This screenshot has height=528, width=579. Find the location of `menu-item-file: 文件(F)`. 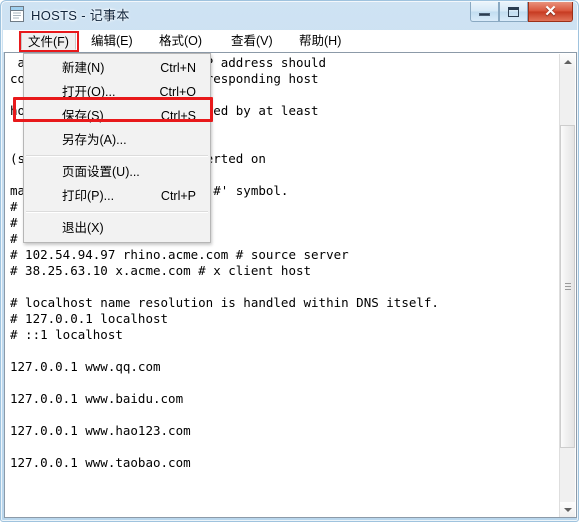

menu-item-file: 文件(F) is located at coordinates (48, 41).